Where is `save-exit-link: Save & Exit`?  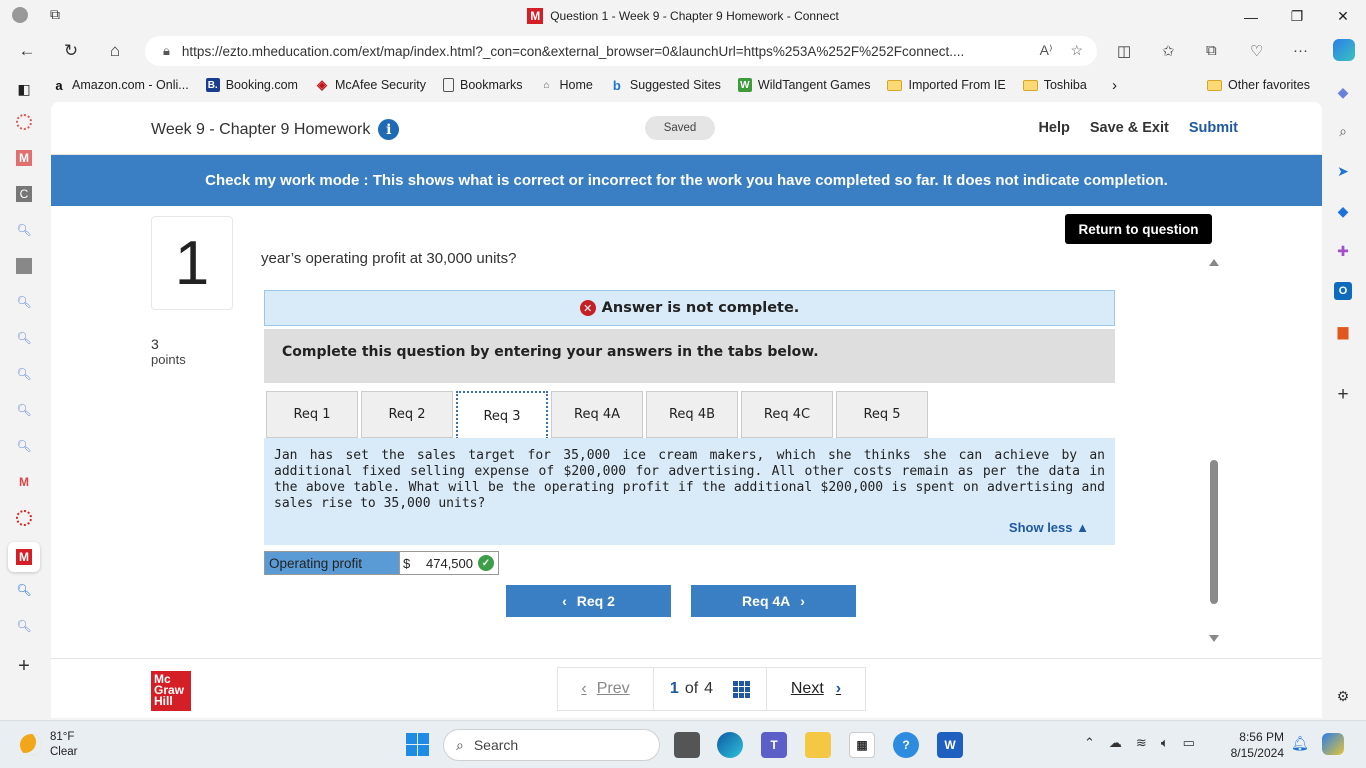
save-exit-link: Save & Exit is located at coordinates (1129, 128).